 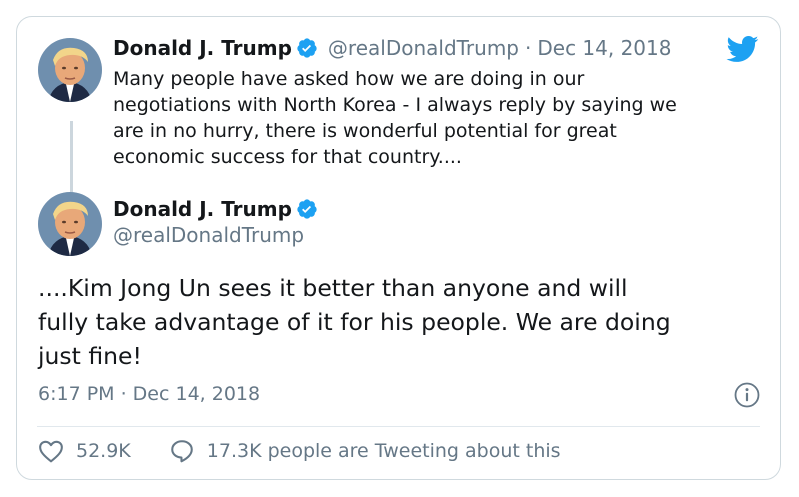 What do you see at coordinates (182, 451) in the screenshot?
I see `speech-bubble-icon` at bounding box center [182, 451].